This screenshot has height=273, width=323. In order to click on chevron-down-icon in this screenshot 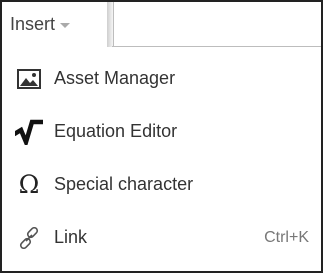, I will do `click(65, 25)`.